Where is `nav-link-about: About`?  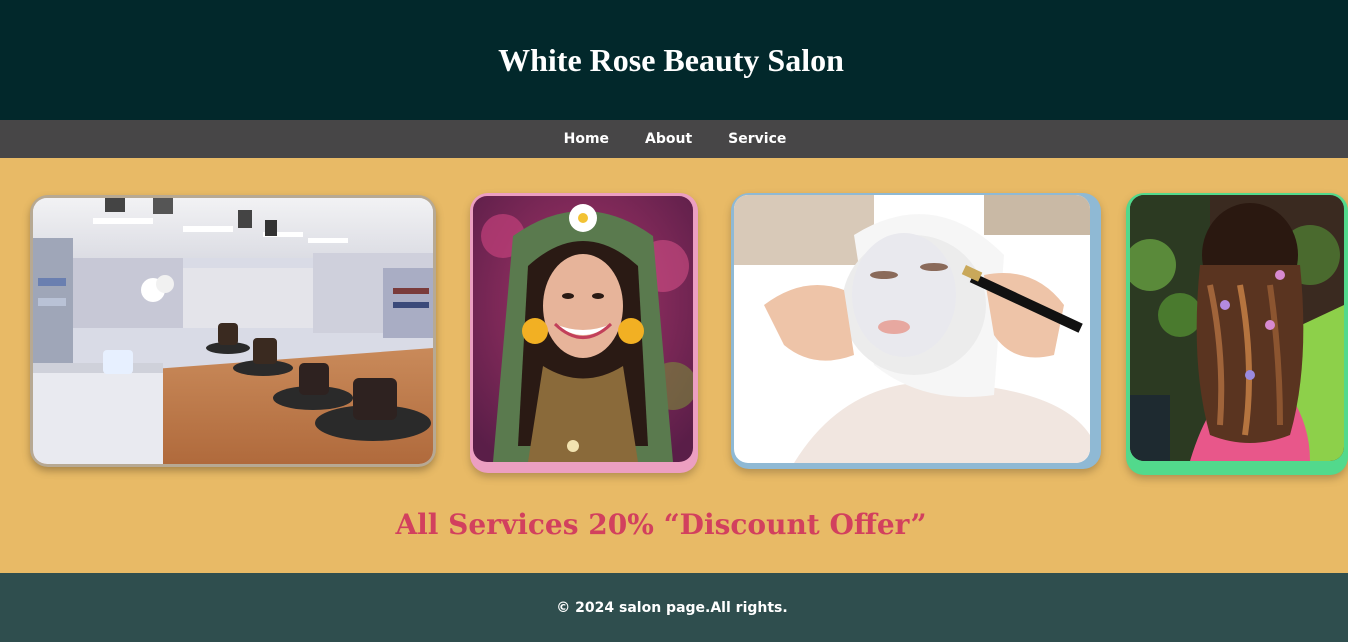
nav-link-about: About is located at coordinates (668, 139).